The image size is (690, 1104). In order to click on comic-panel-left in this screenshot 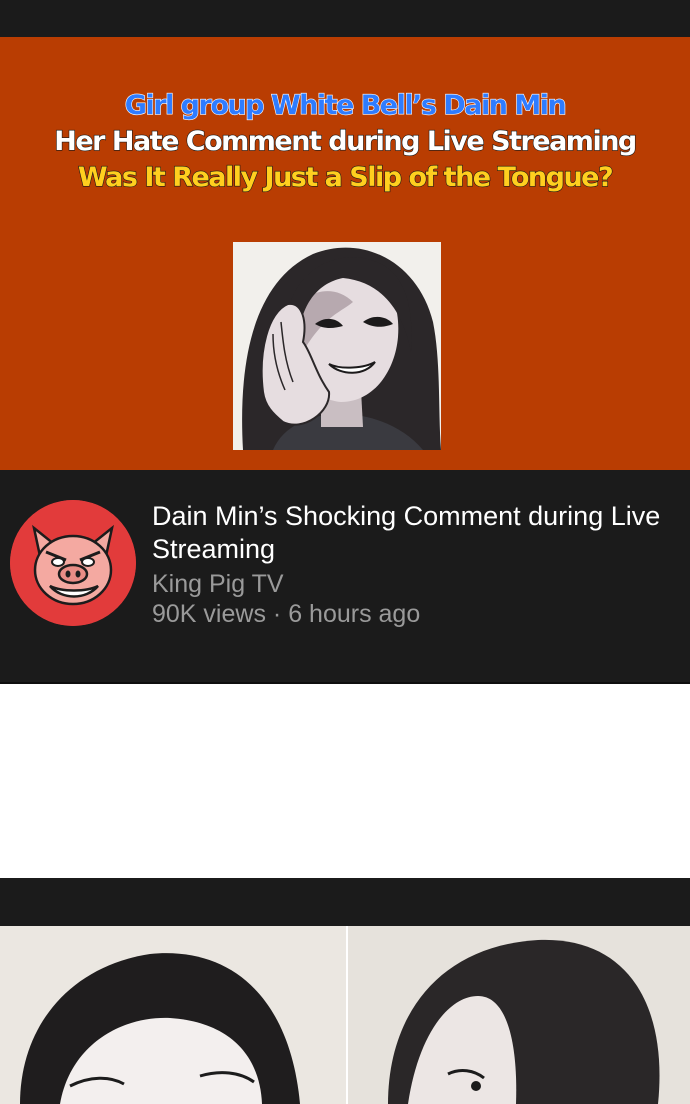, I will do `click(173, 1015)`.